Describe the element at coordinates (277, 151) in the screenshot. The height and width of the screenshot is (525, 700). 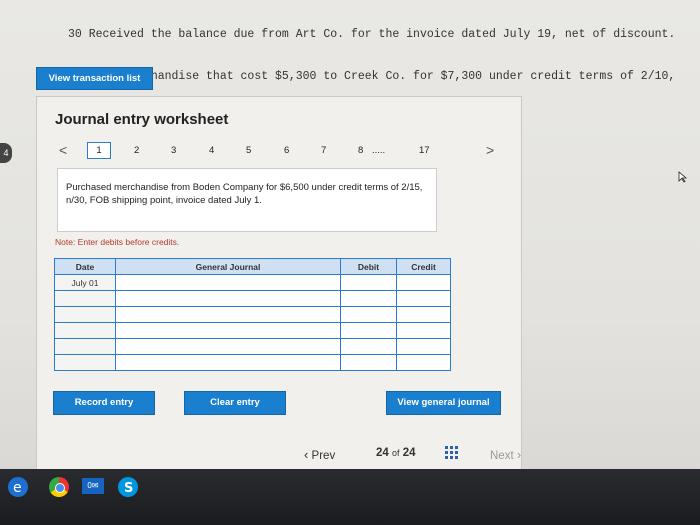
I see `entry-pager: < 1 2 3 4 5 6 7 8 ..... 17 >` at that location.